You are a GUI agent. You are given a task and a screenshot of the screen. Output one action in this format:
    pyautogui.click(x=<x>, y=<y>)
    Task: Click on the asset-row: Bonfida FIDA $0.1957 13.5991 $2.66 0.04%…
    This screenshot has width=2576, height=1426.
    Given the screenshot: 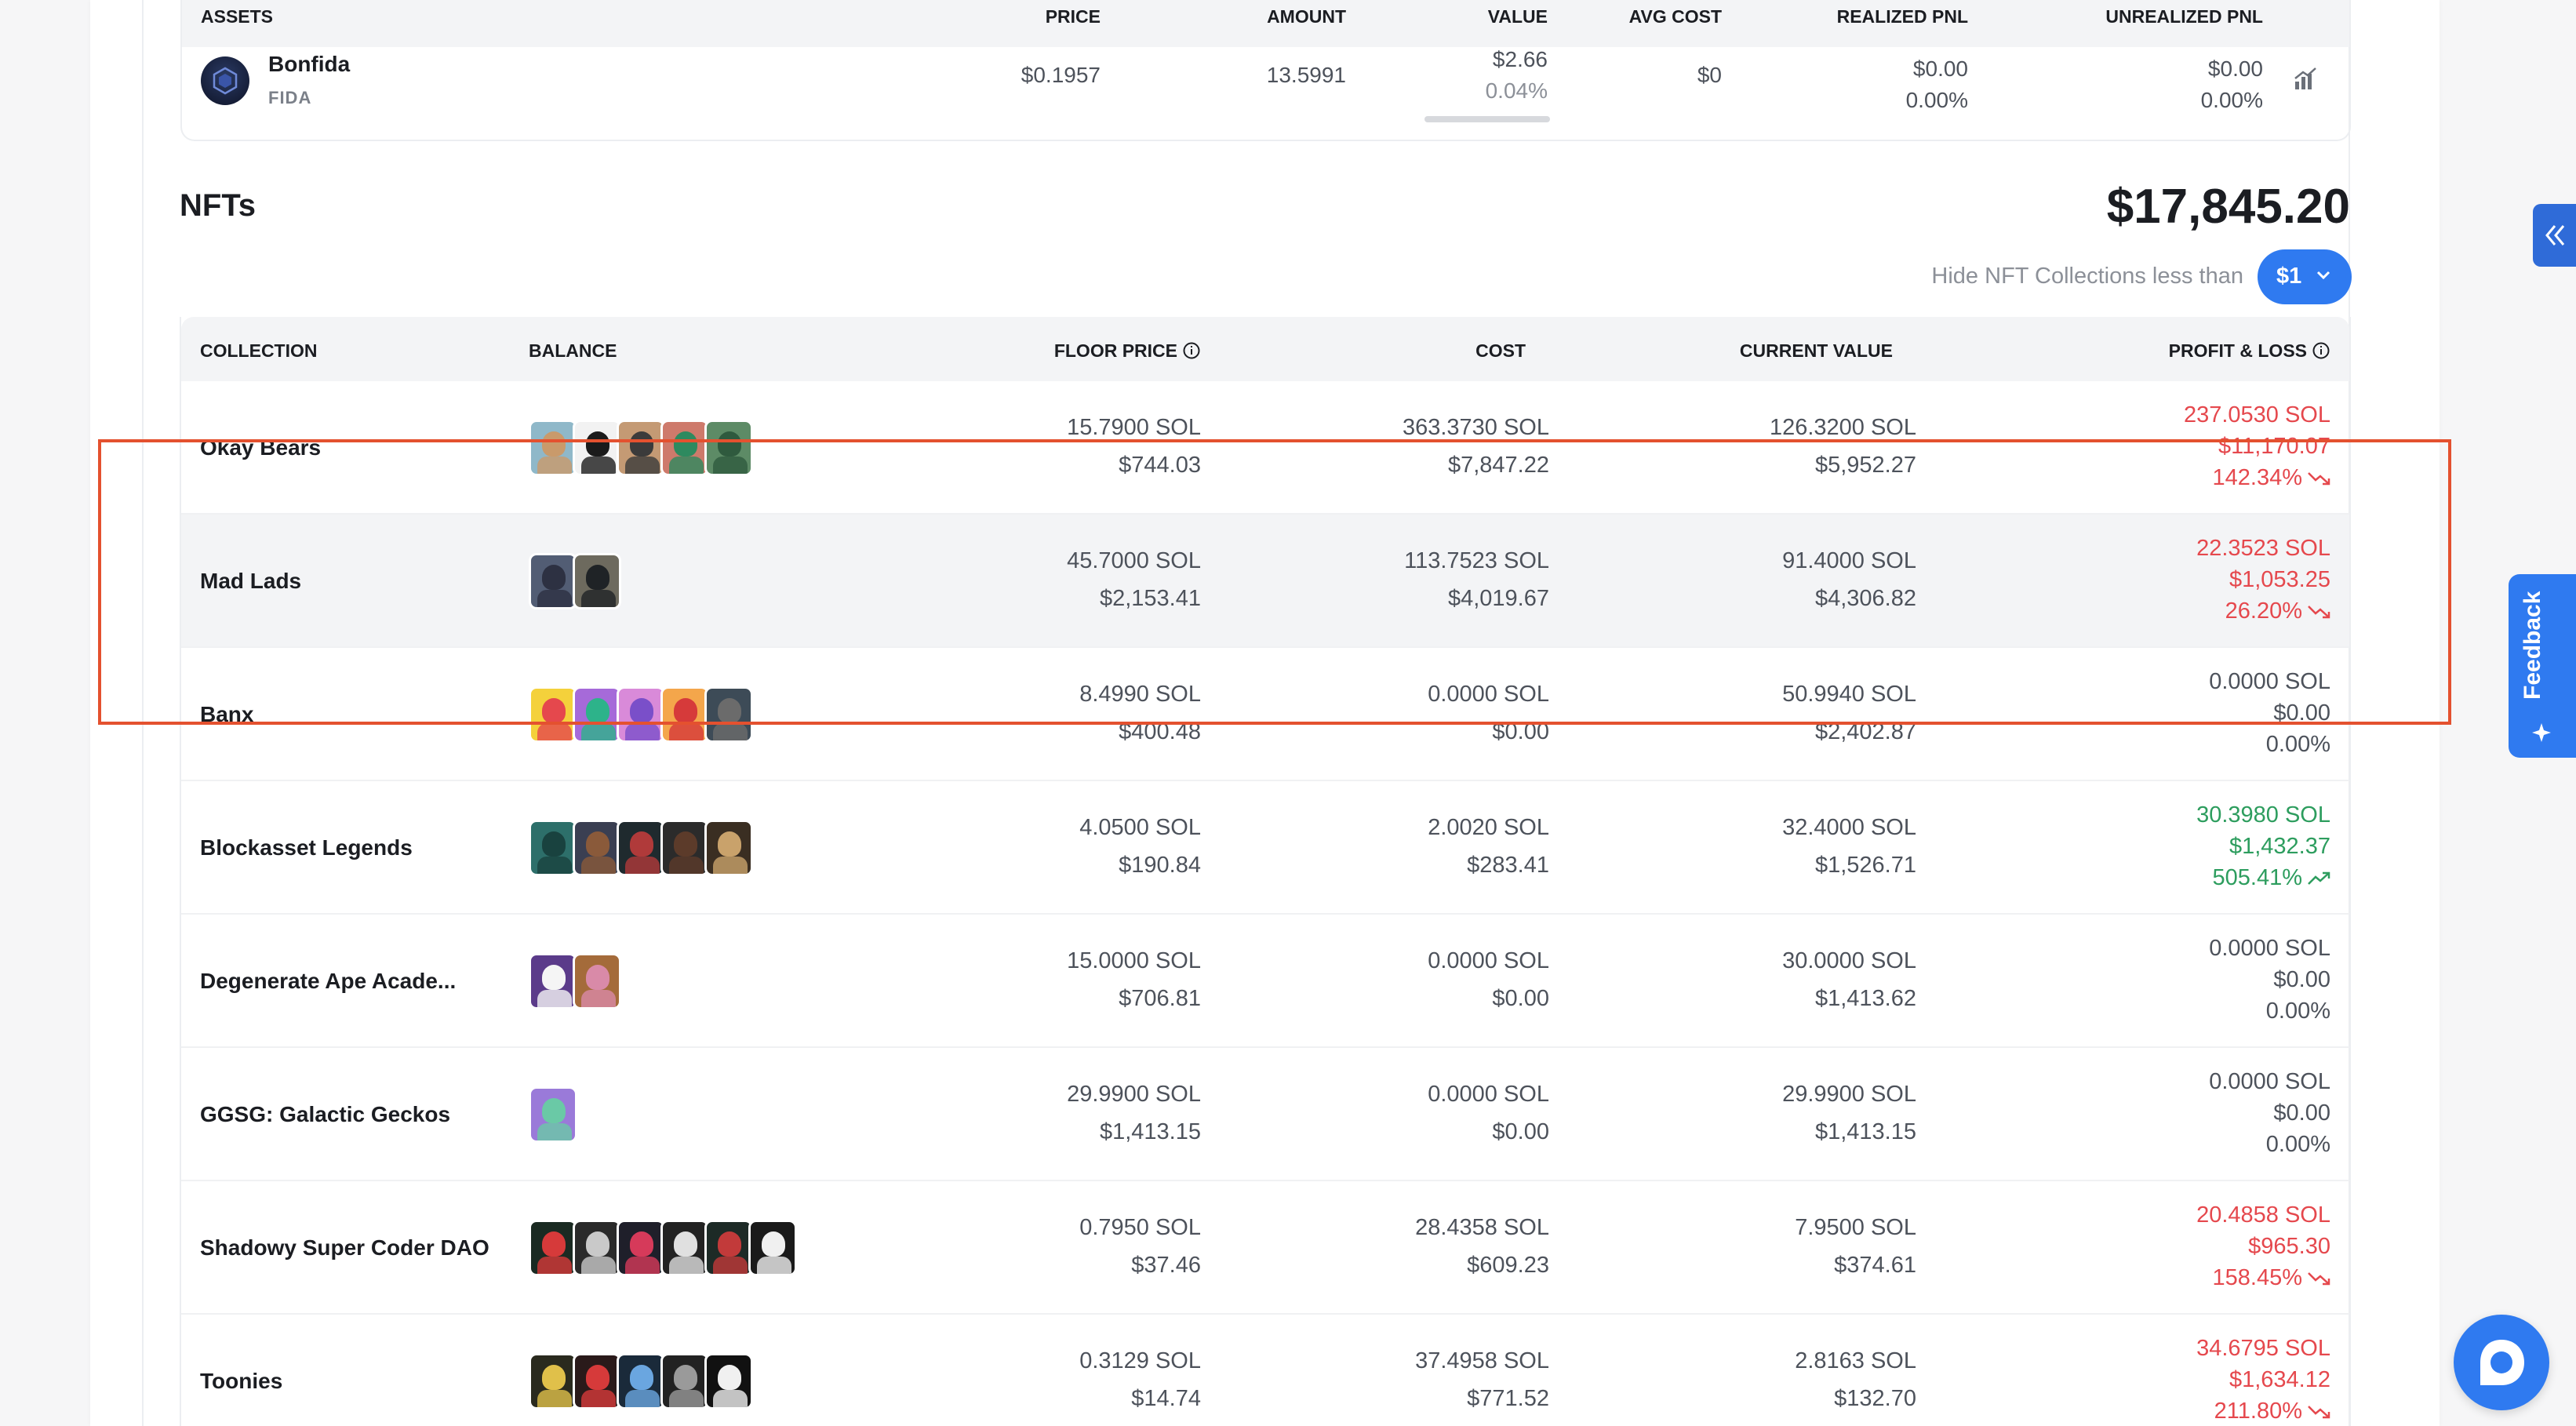 What is the action you would take?
    pyautogui.click(x=1265, y=94)
    